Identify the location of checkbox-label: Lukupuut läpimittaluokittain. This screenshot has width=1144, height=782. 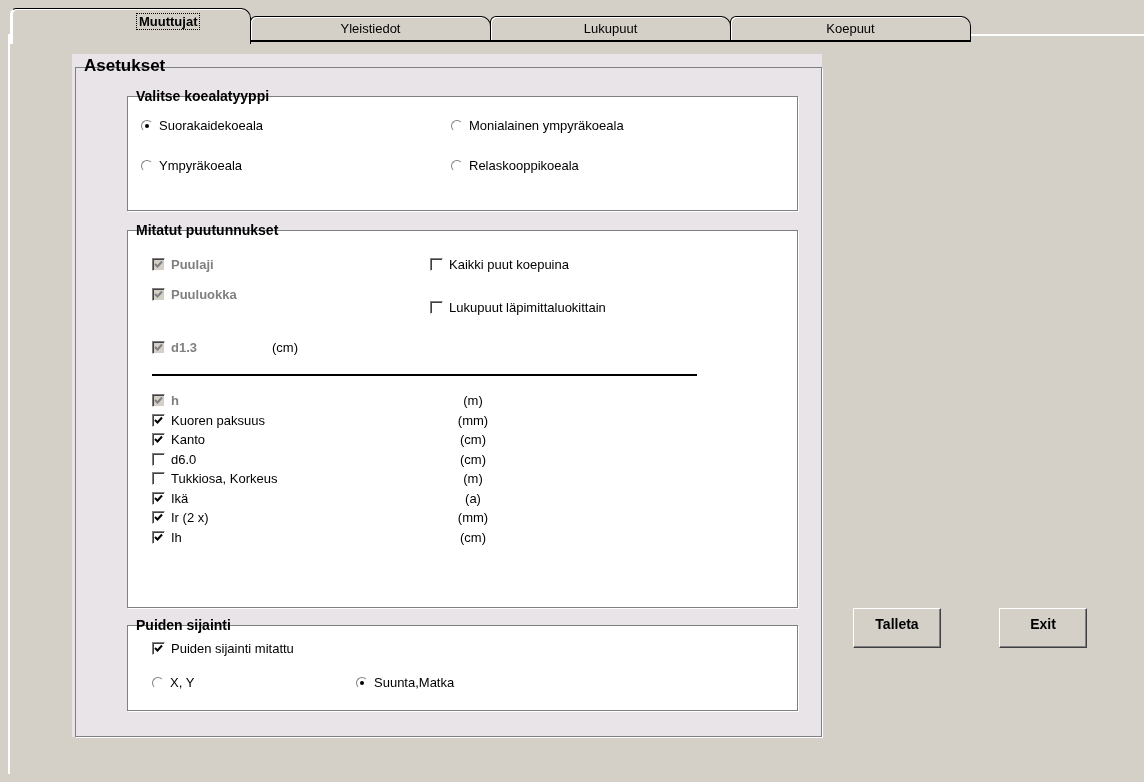
(527, 307).